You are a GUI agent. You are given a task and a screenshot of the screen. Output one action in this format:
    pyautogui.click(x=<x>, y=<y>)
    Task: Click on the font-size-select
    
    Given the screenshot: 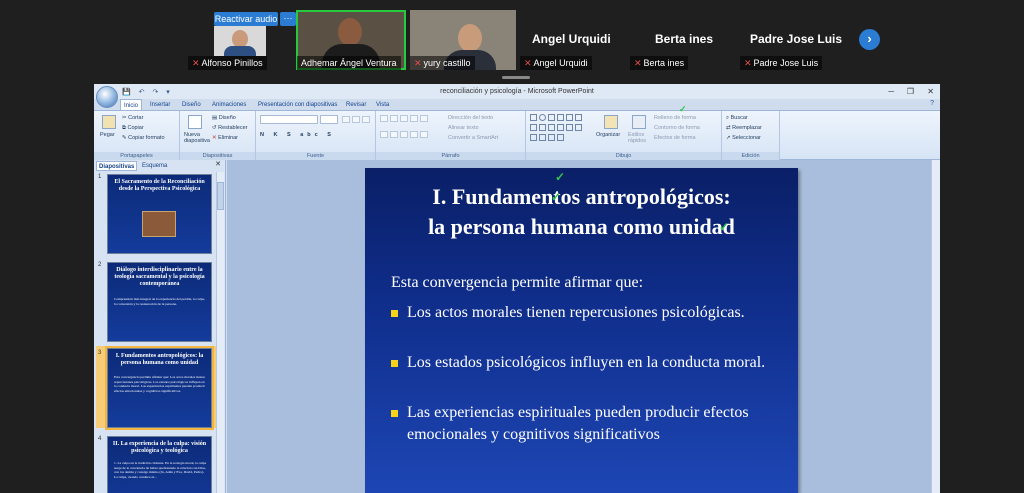 What is the action you would take?
    pyautogui.click(x=329, y=119)
    